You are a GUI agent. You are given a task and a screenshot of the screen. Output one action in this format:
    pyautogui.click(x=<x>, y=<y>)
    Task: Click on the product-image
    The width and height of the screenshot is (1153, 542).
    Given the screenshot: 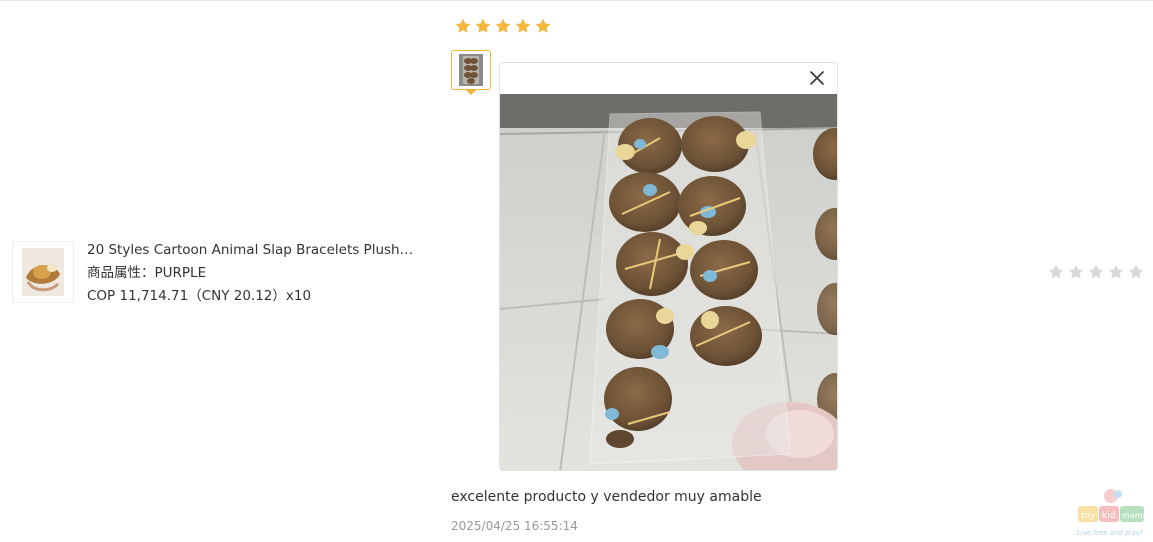 What is the action you would take?
    pyautogui.click(x=43, y=272)
    